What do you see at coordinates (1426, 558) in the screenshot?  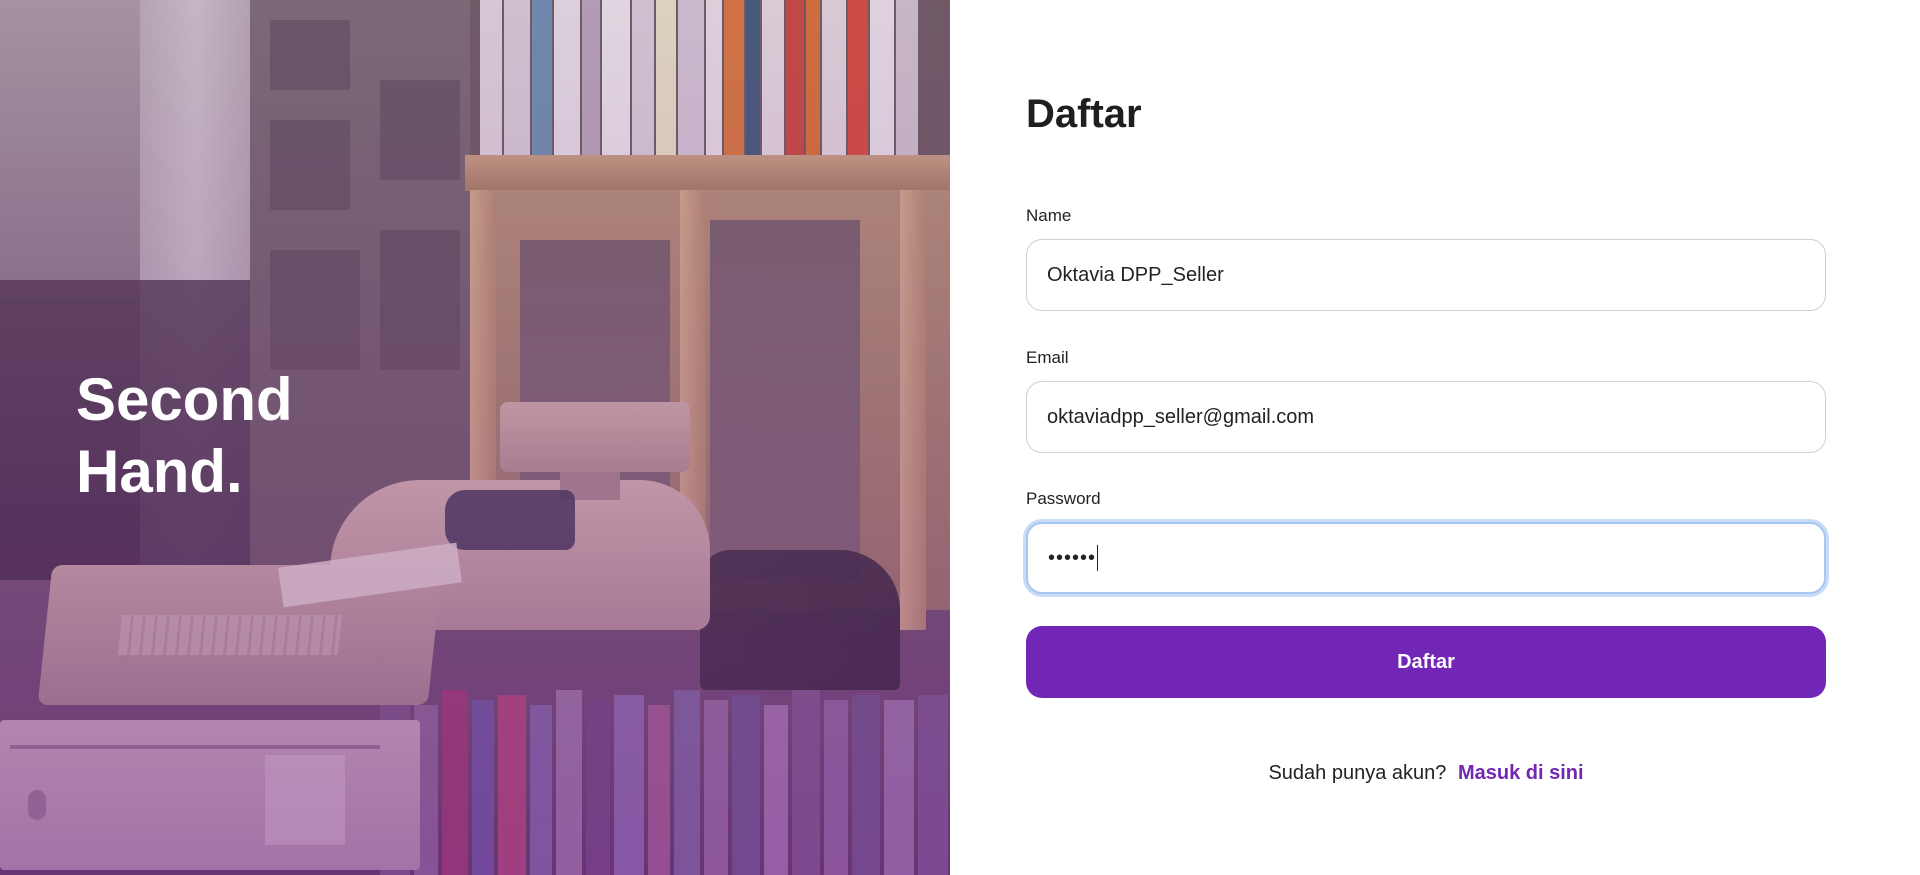 I see `password-field: ••••••` at bounding box center [1426, 558].